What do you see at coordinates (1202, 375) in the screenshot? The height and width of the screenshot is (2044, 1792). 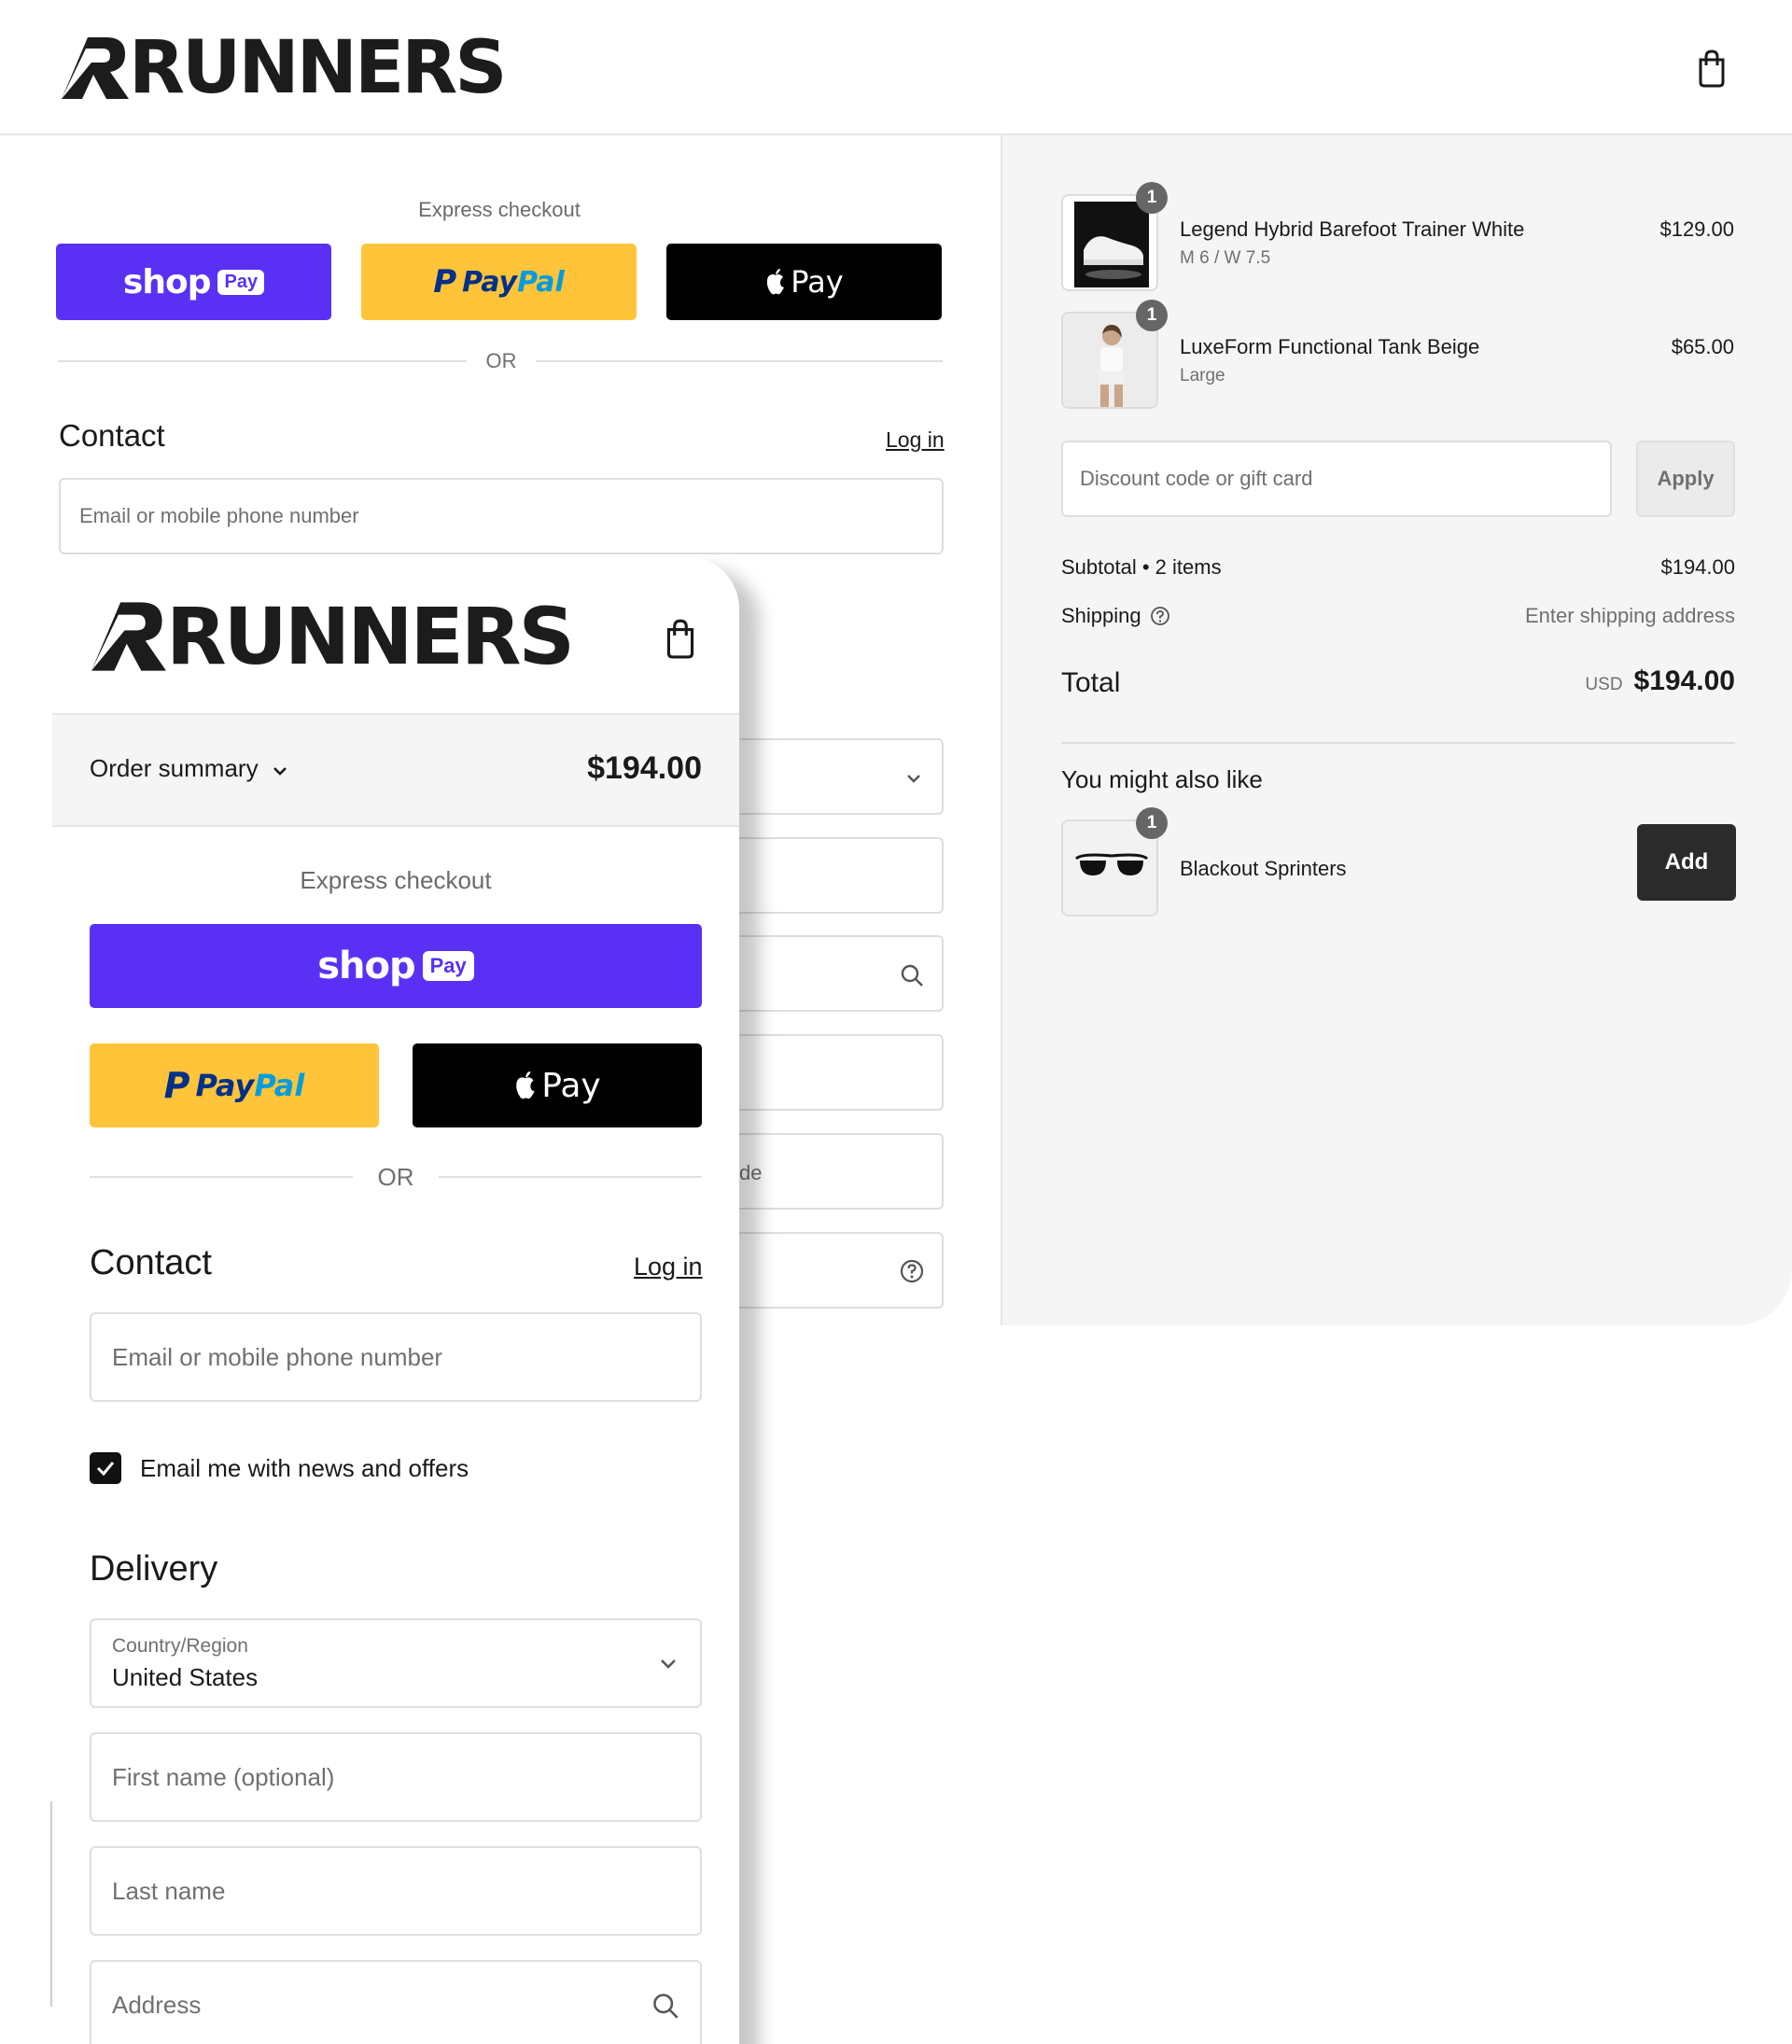 I see `item-variant: Large` at bounding box center [1202, 375].